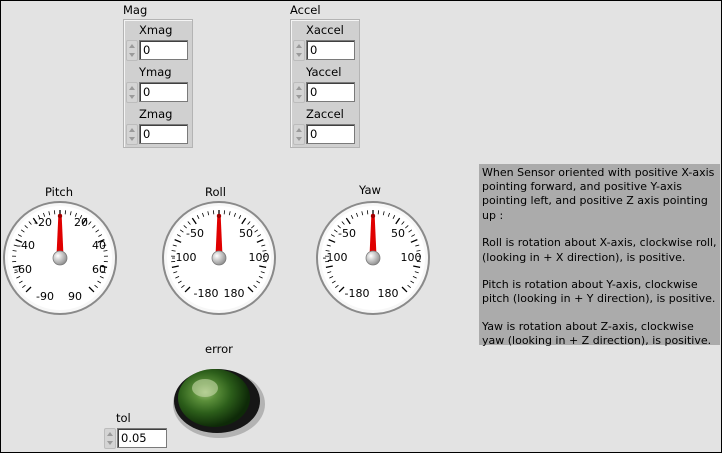 The image size is (722, 453). Describe the element at coordinates (59, 192) in the screenshot. I see `pitch-gauge-title: Pitch` at that location.